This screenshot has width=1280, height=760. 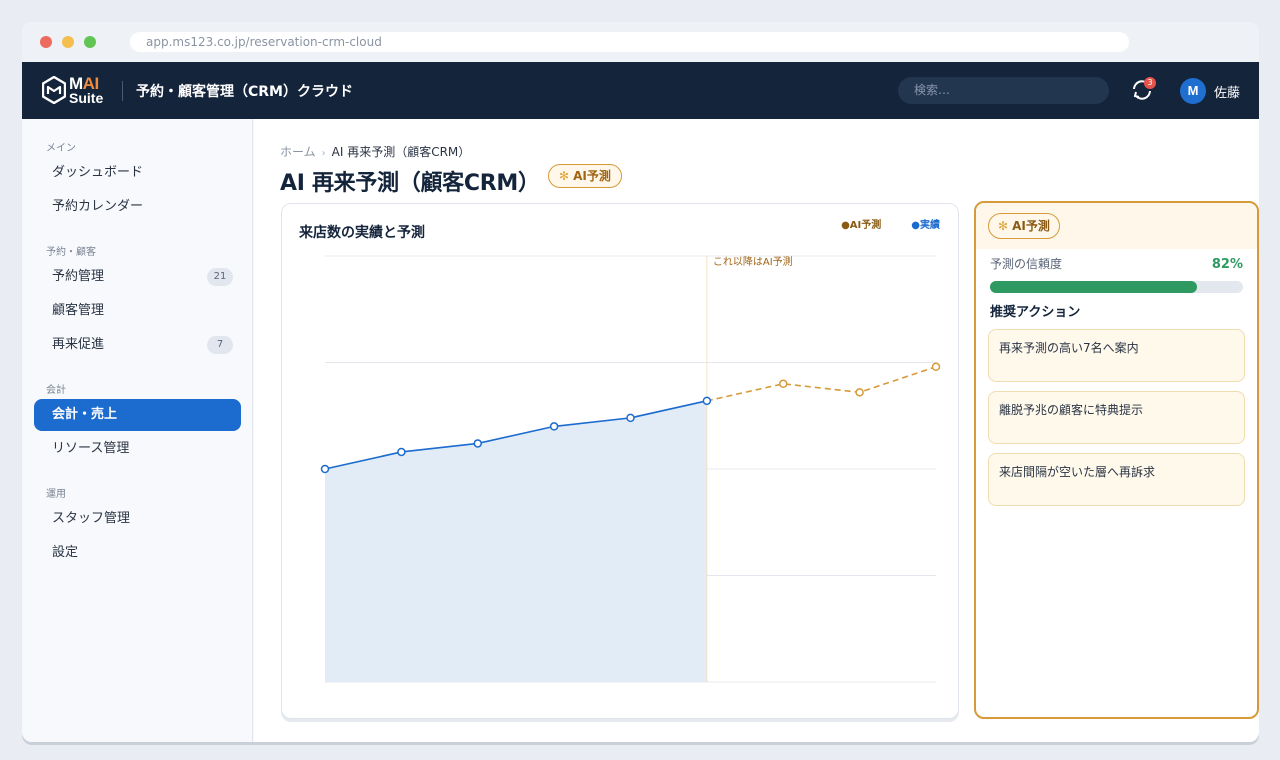 I want to click on recommended-actions-title: 推奨アクション, so click(x=1035, y=312).